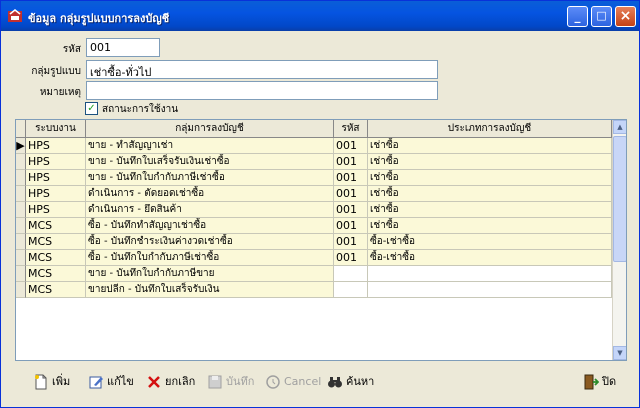 The height and width of the screenshot is (408, 640). I want to click on app-icon, so click(15, 15).